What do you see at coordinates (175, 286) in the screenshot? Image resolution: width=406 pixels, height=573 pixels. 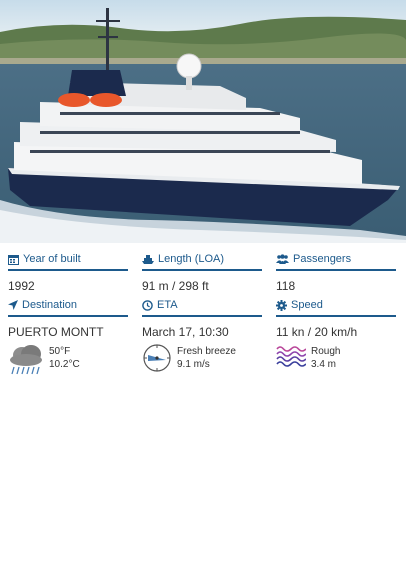 I see `length-value: 91 m / 298 ft` at bounding box center [175, 286].